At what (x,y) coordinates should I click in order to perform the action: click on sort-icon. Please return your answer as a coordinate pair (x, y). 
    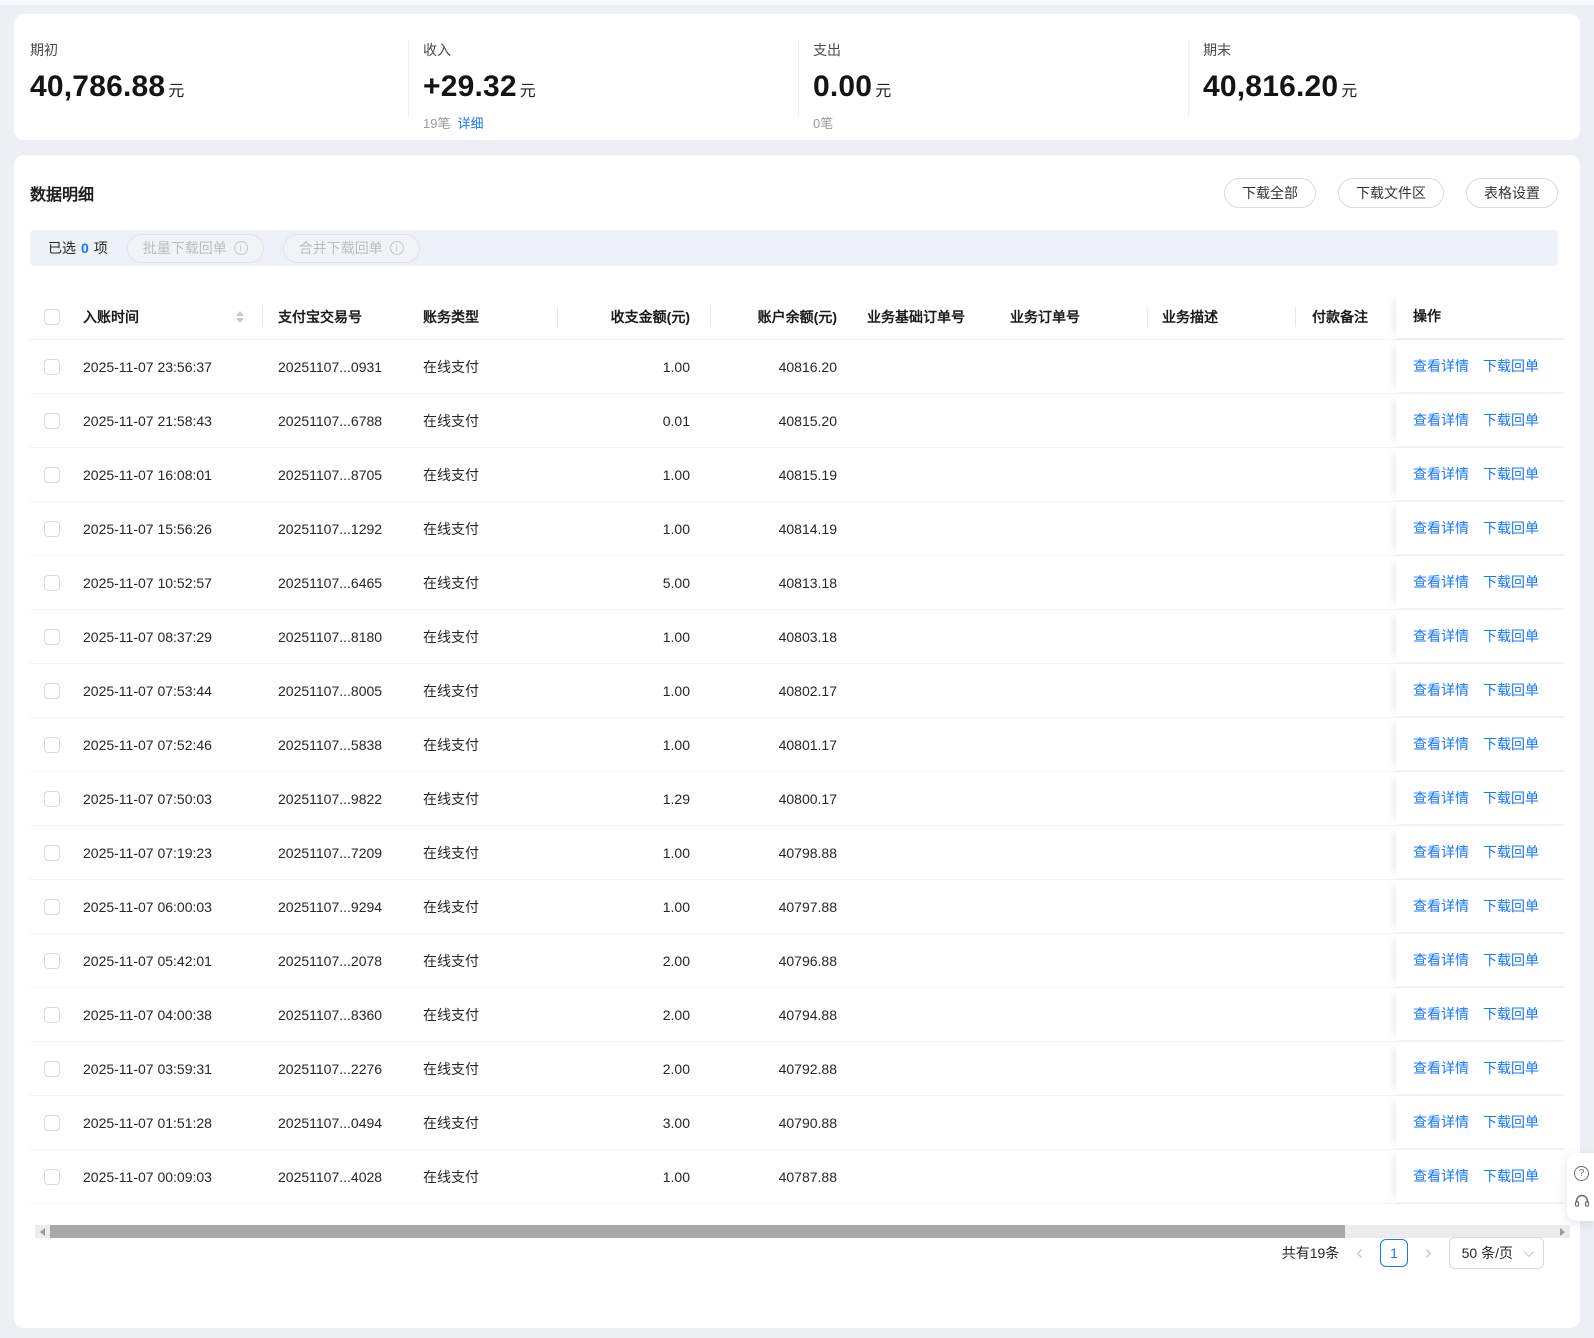
    Looking at the image, I should click on (240, 316).